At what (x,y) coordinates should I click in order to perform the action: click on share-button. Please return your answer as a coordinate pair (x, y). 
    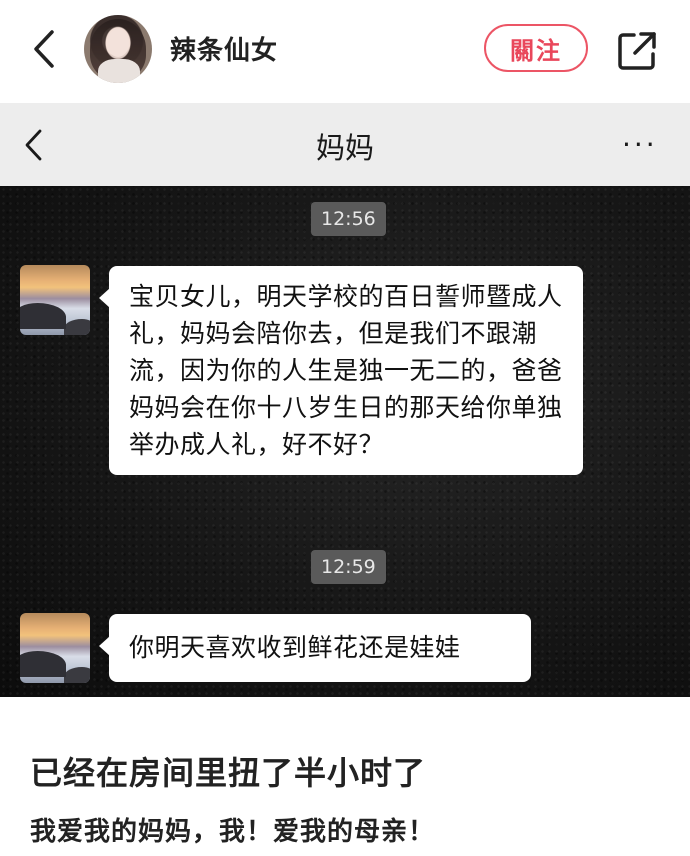
    Looking at the image, I should click on (637, 51).